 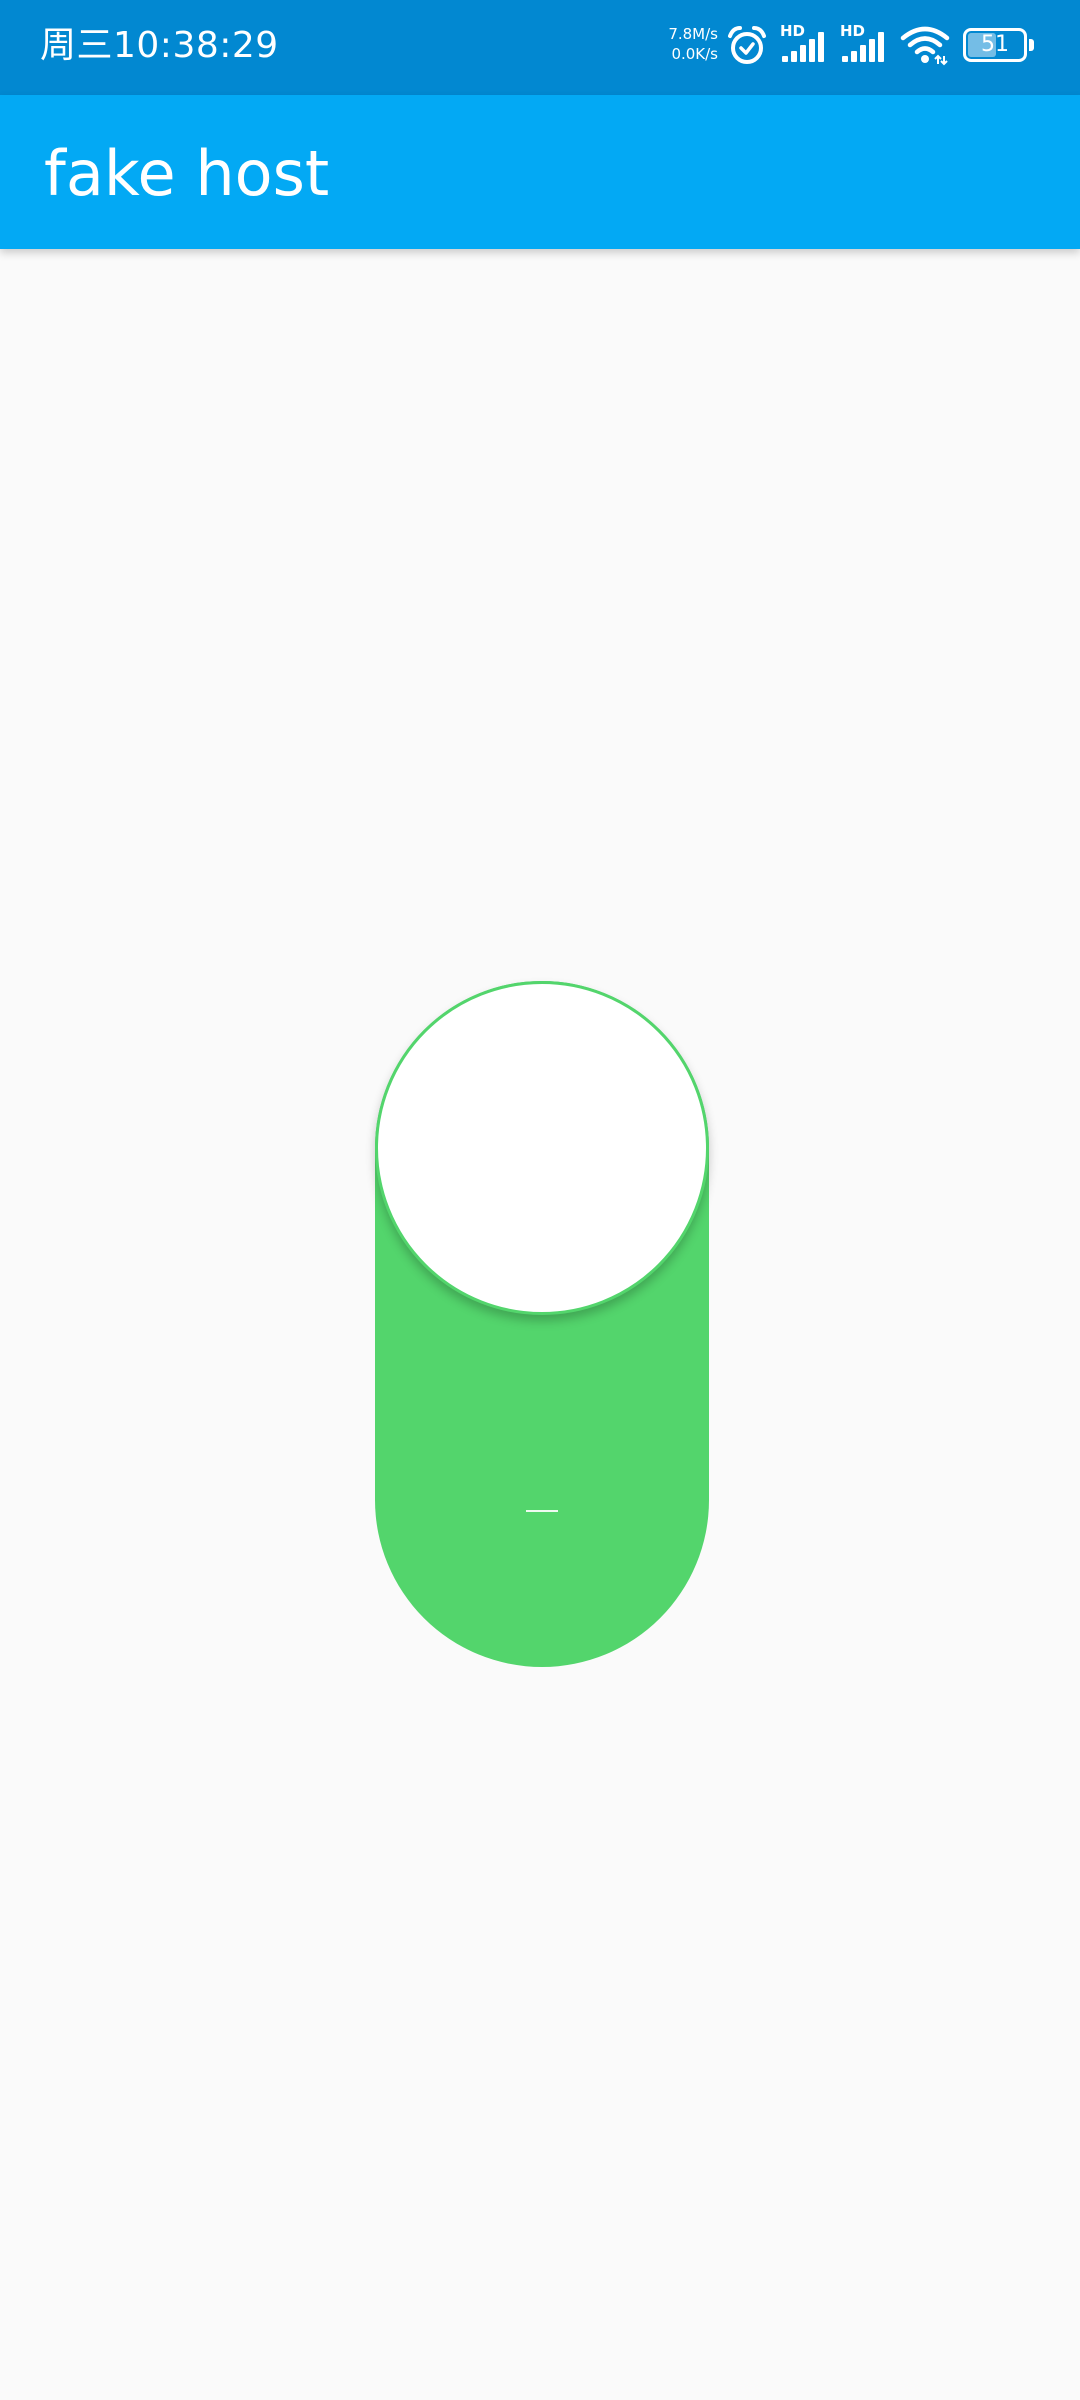 What do you see at coordinates (540, 47) in the screenshot?
I see `status-bar: 周三10:38:29 7.8M/s 0.0K/s HD HD 51` at bounding box center [540, 47].